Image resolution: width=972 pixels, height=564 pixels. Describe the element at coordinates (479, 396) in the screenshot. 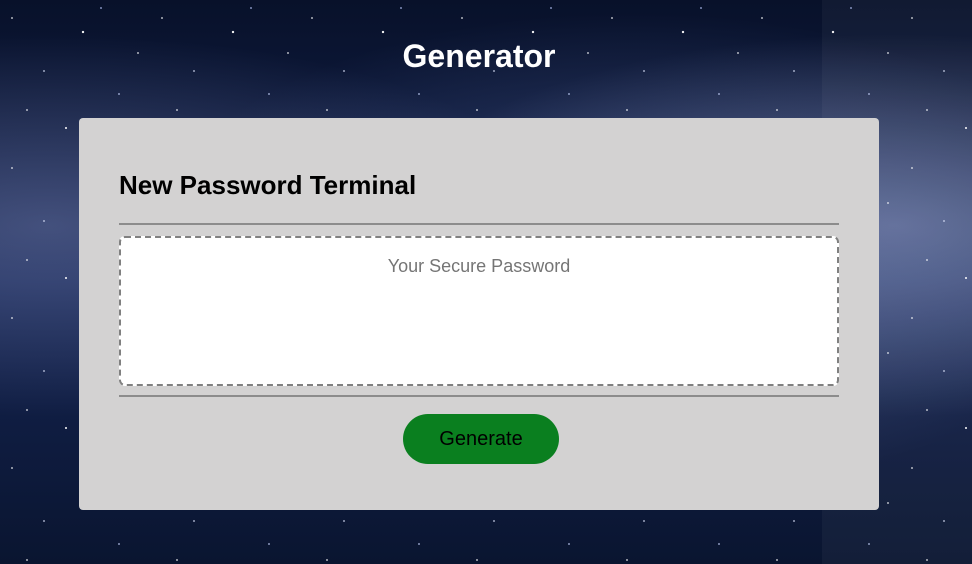

I see `bottom-divider` at that location.